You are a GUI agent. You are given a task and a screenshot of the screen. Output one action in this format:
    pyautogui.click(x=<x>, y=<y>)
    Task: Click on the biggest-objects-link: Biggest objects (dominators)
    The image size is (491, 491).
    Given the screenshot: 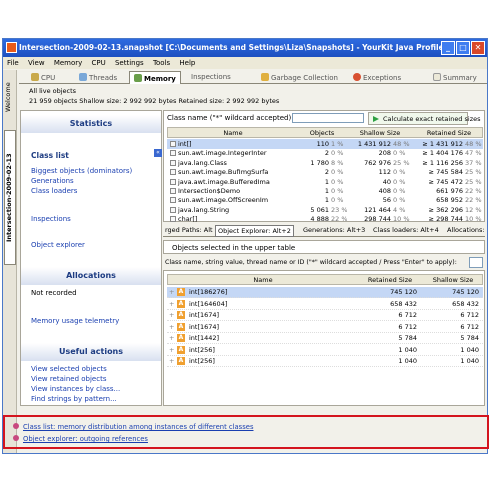 What is the action you would take?
    pyautogui.click(x=81, y=171)
    